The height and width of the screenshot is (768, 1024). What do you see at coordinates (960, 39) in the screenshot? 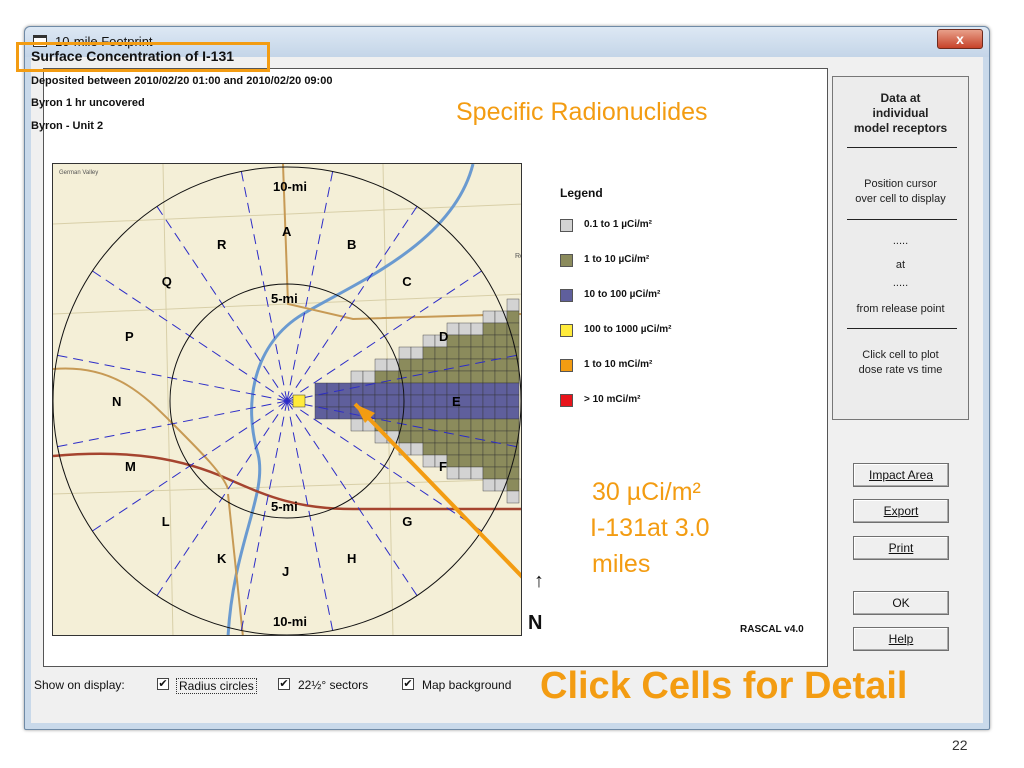
I see `close-button: x` at bounding box center [960, 39].